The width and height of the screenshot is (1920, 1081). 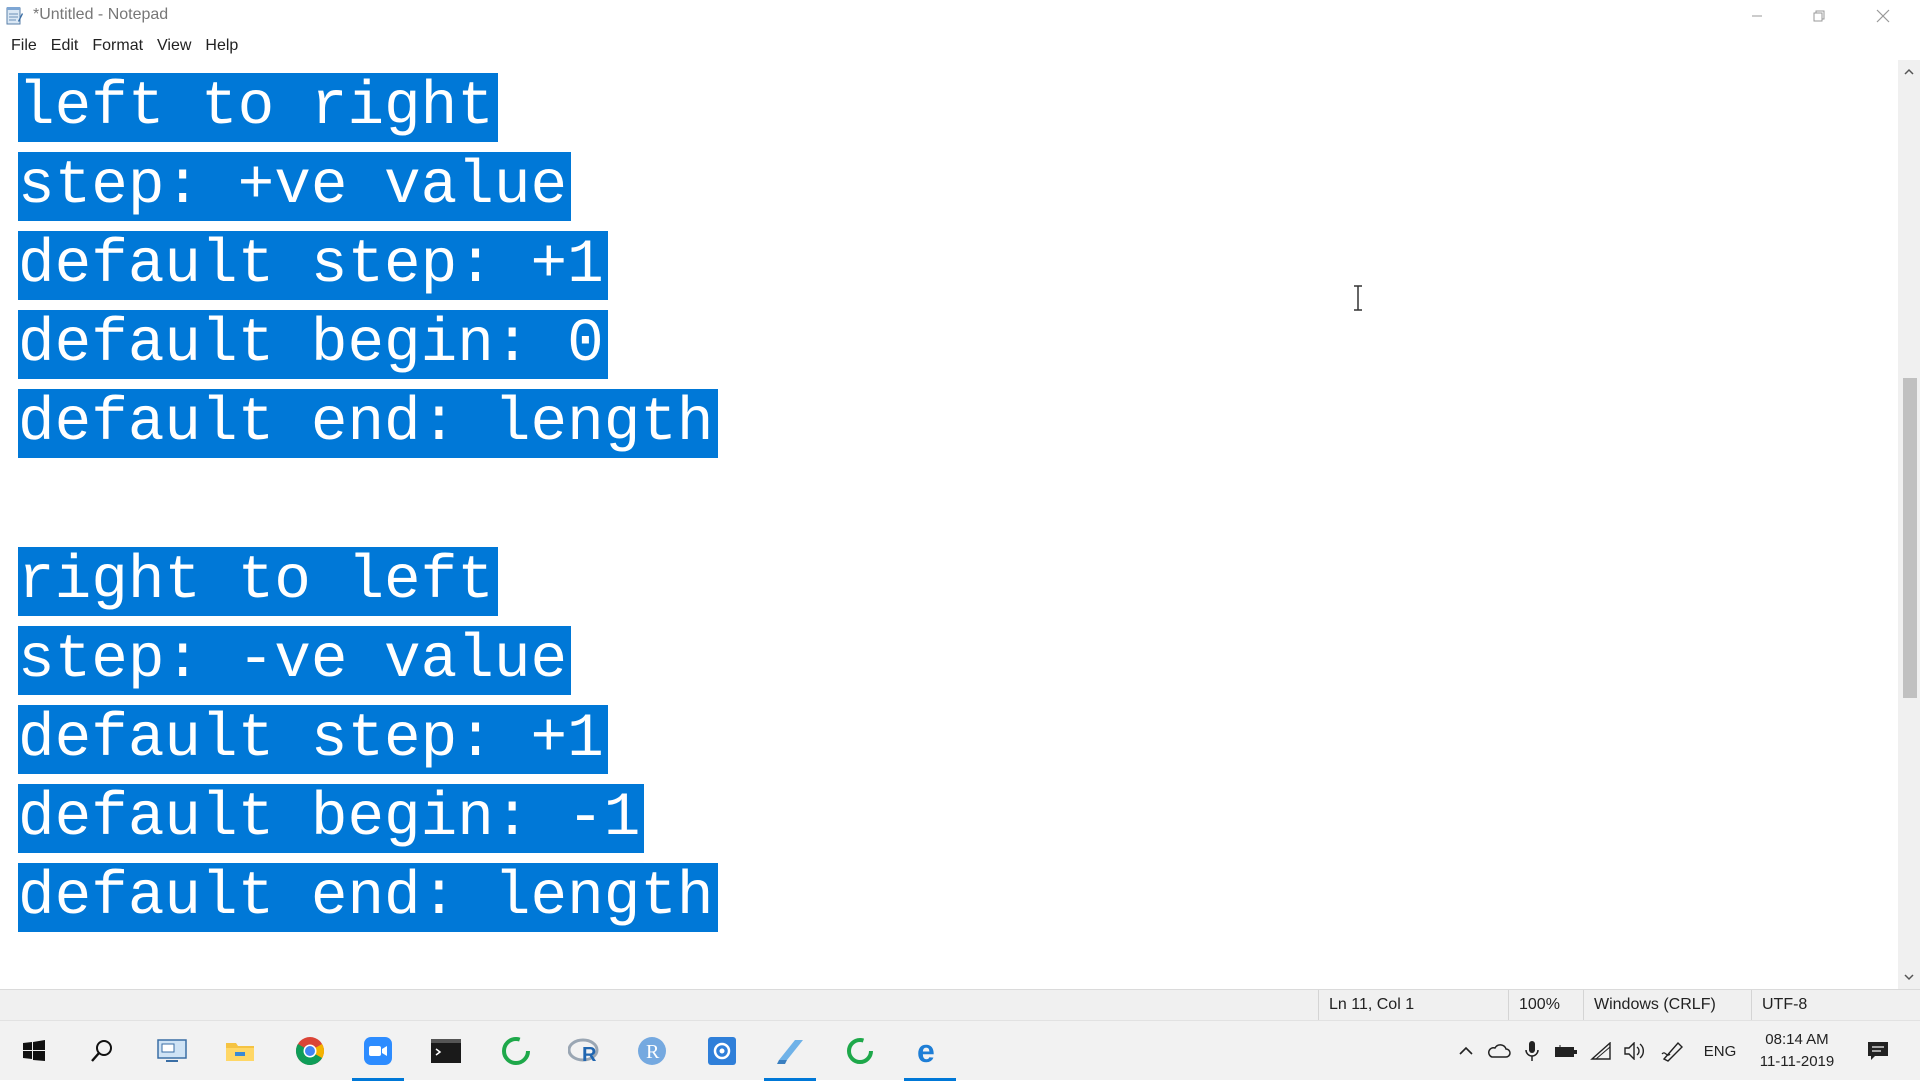 I want to click on network-tray-button, so click(x=1601, y=1051).